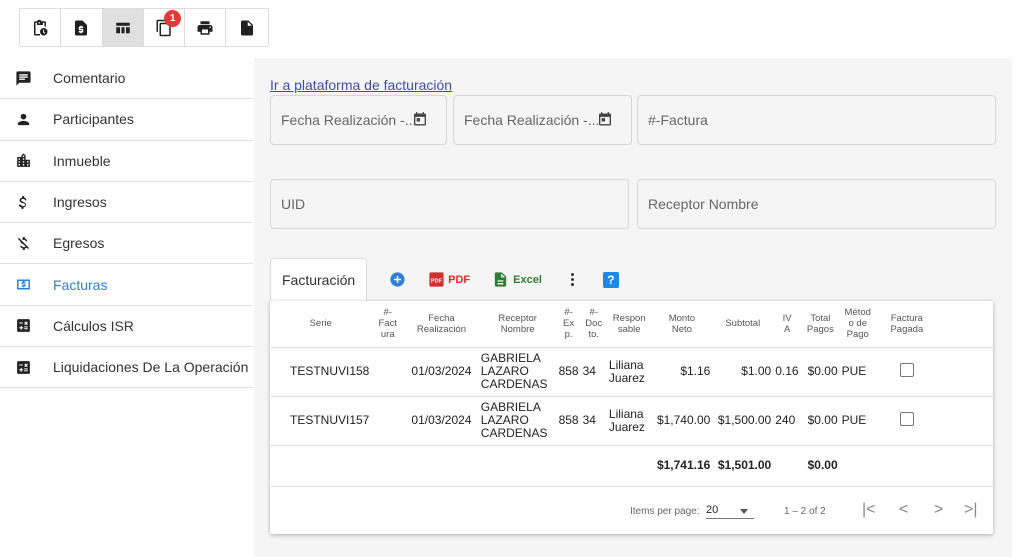  I want to click on sidebar-item-egresos: Egresos, so click(126, 244).